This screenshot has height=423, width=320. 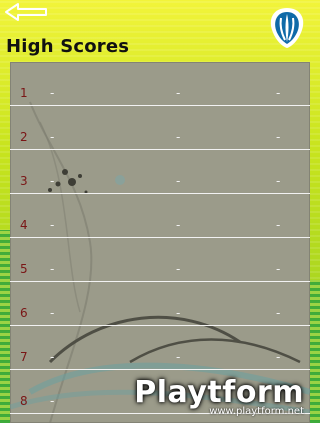 What do you see at coordinates (160, 216) in the screenshot?
I see `score-row: 4 - - -` at bounding box center [160, 216].